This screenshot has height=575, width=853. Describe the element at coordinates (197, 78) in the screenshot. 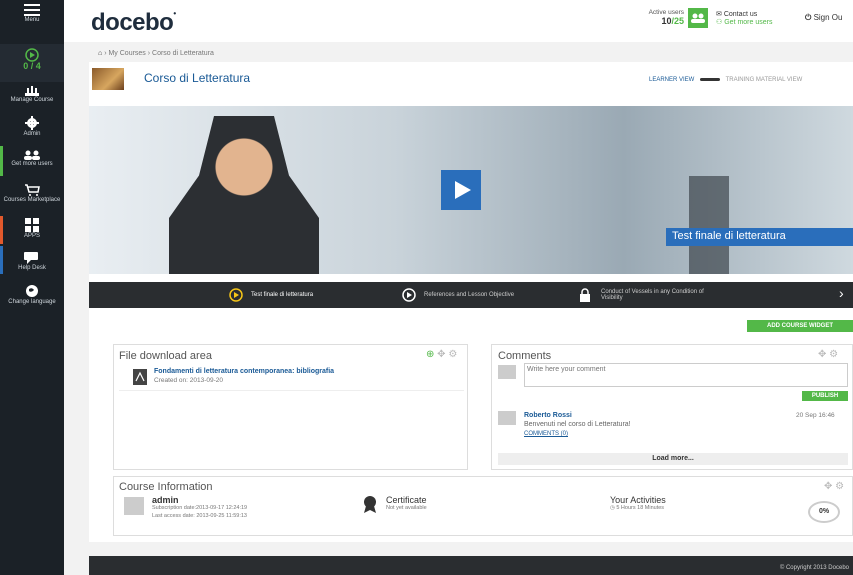

I see `course-title: Corso di Letteratura` at that location.